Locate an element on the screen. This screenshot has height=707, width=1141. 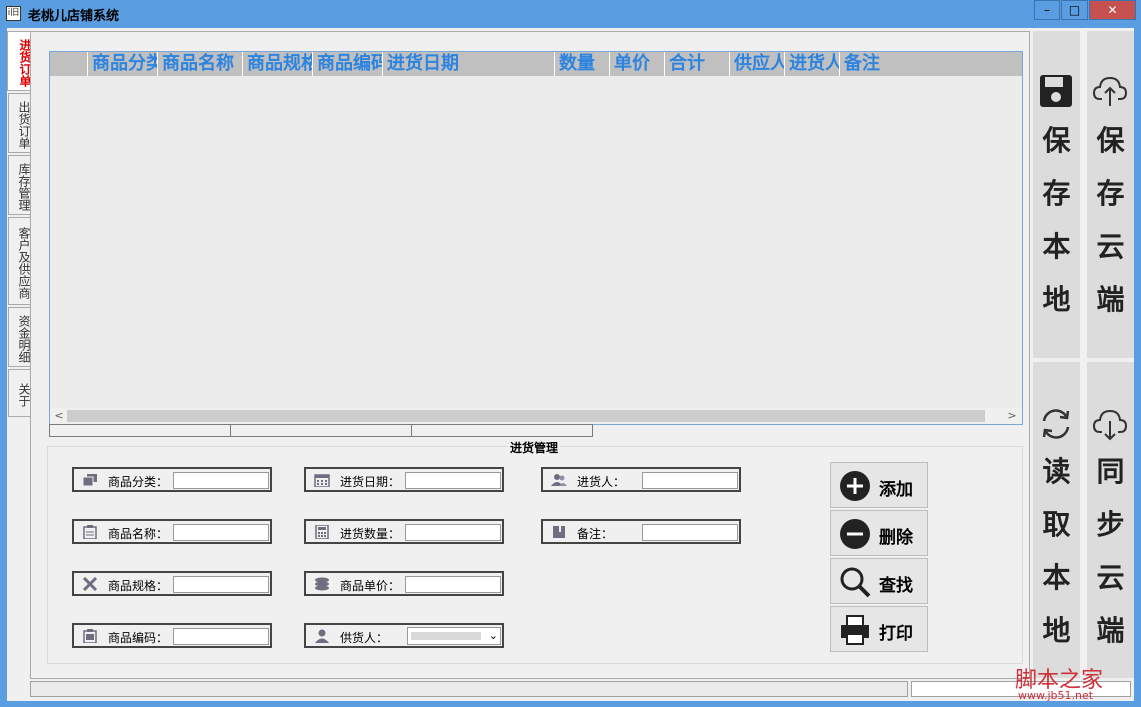
category-label: 商品分类： is located at coordinates (138, 482).